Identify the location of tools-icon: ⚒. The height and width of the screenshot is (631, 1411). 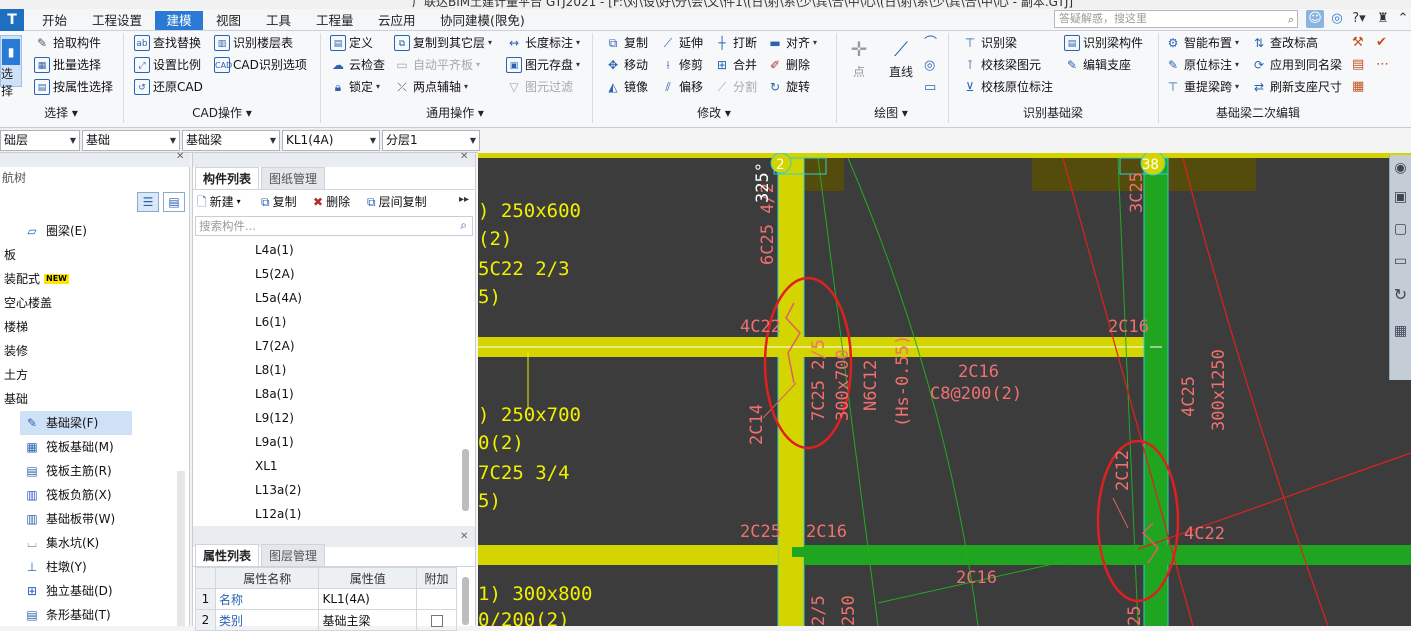
(1358, 43).